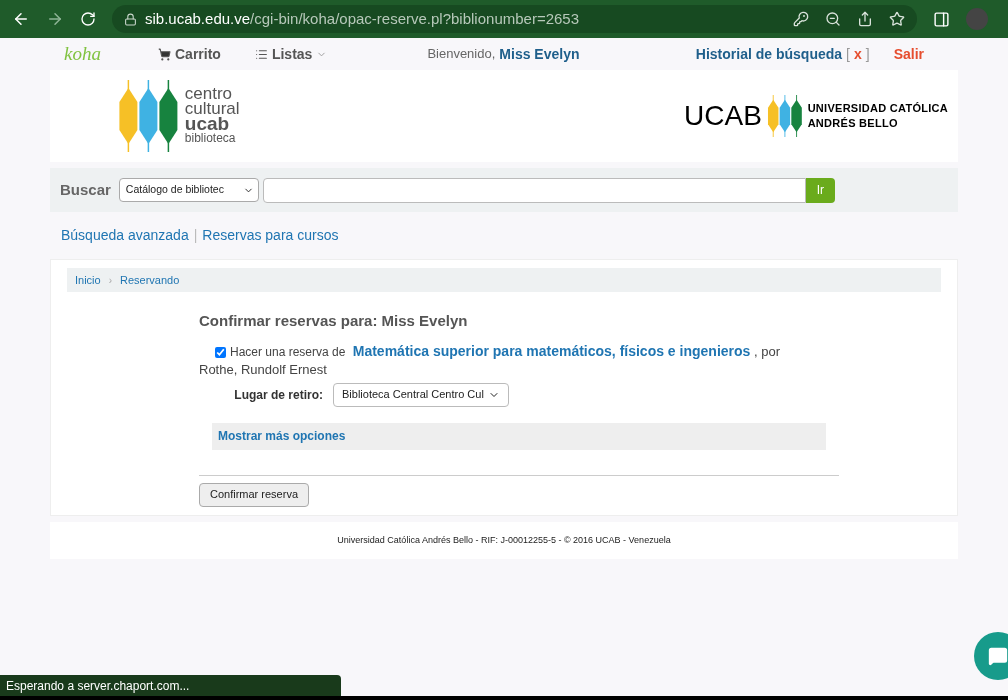  I want to click on bookmark-icon, so click(897, 19).